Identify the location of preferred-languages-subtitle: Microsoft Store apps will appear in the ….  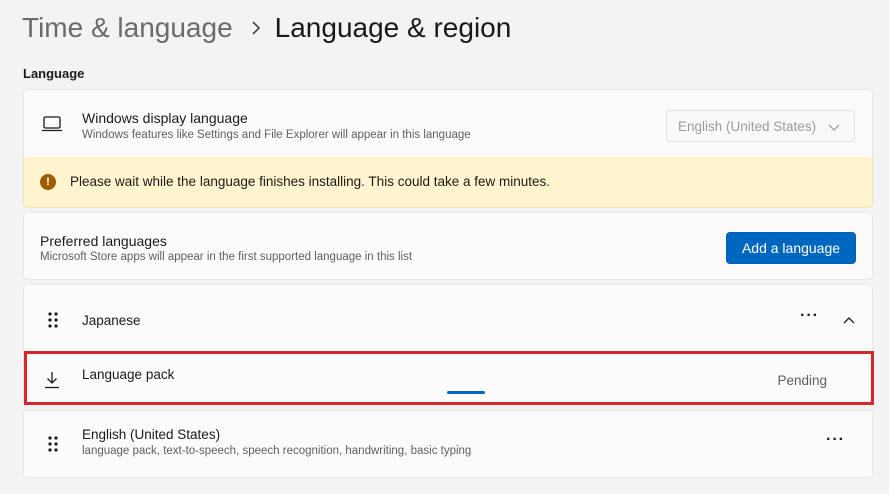
(226, 257).